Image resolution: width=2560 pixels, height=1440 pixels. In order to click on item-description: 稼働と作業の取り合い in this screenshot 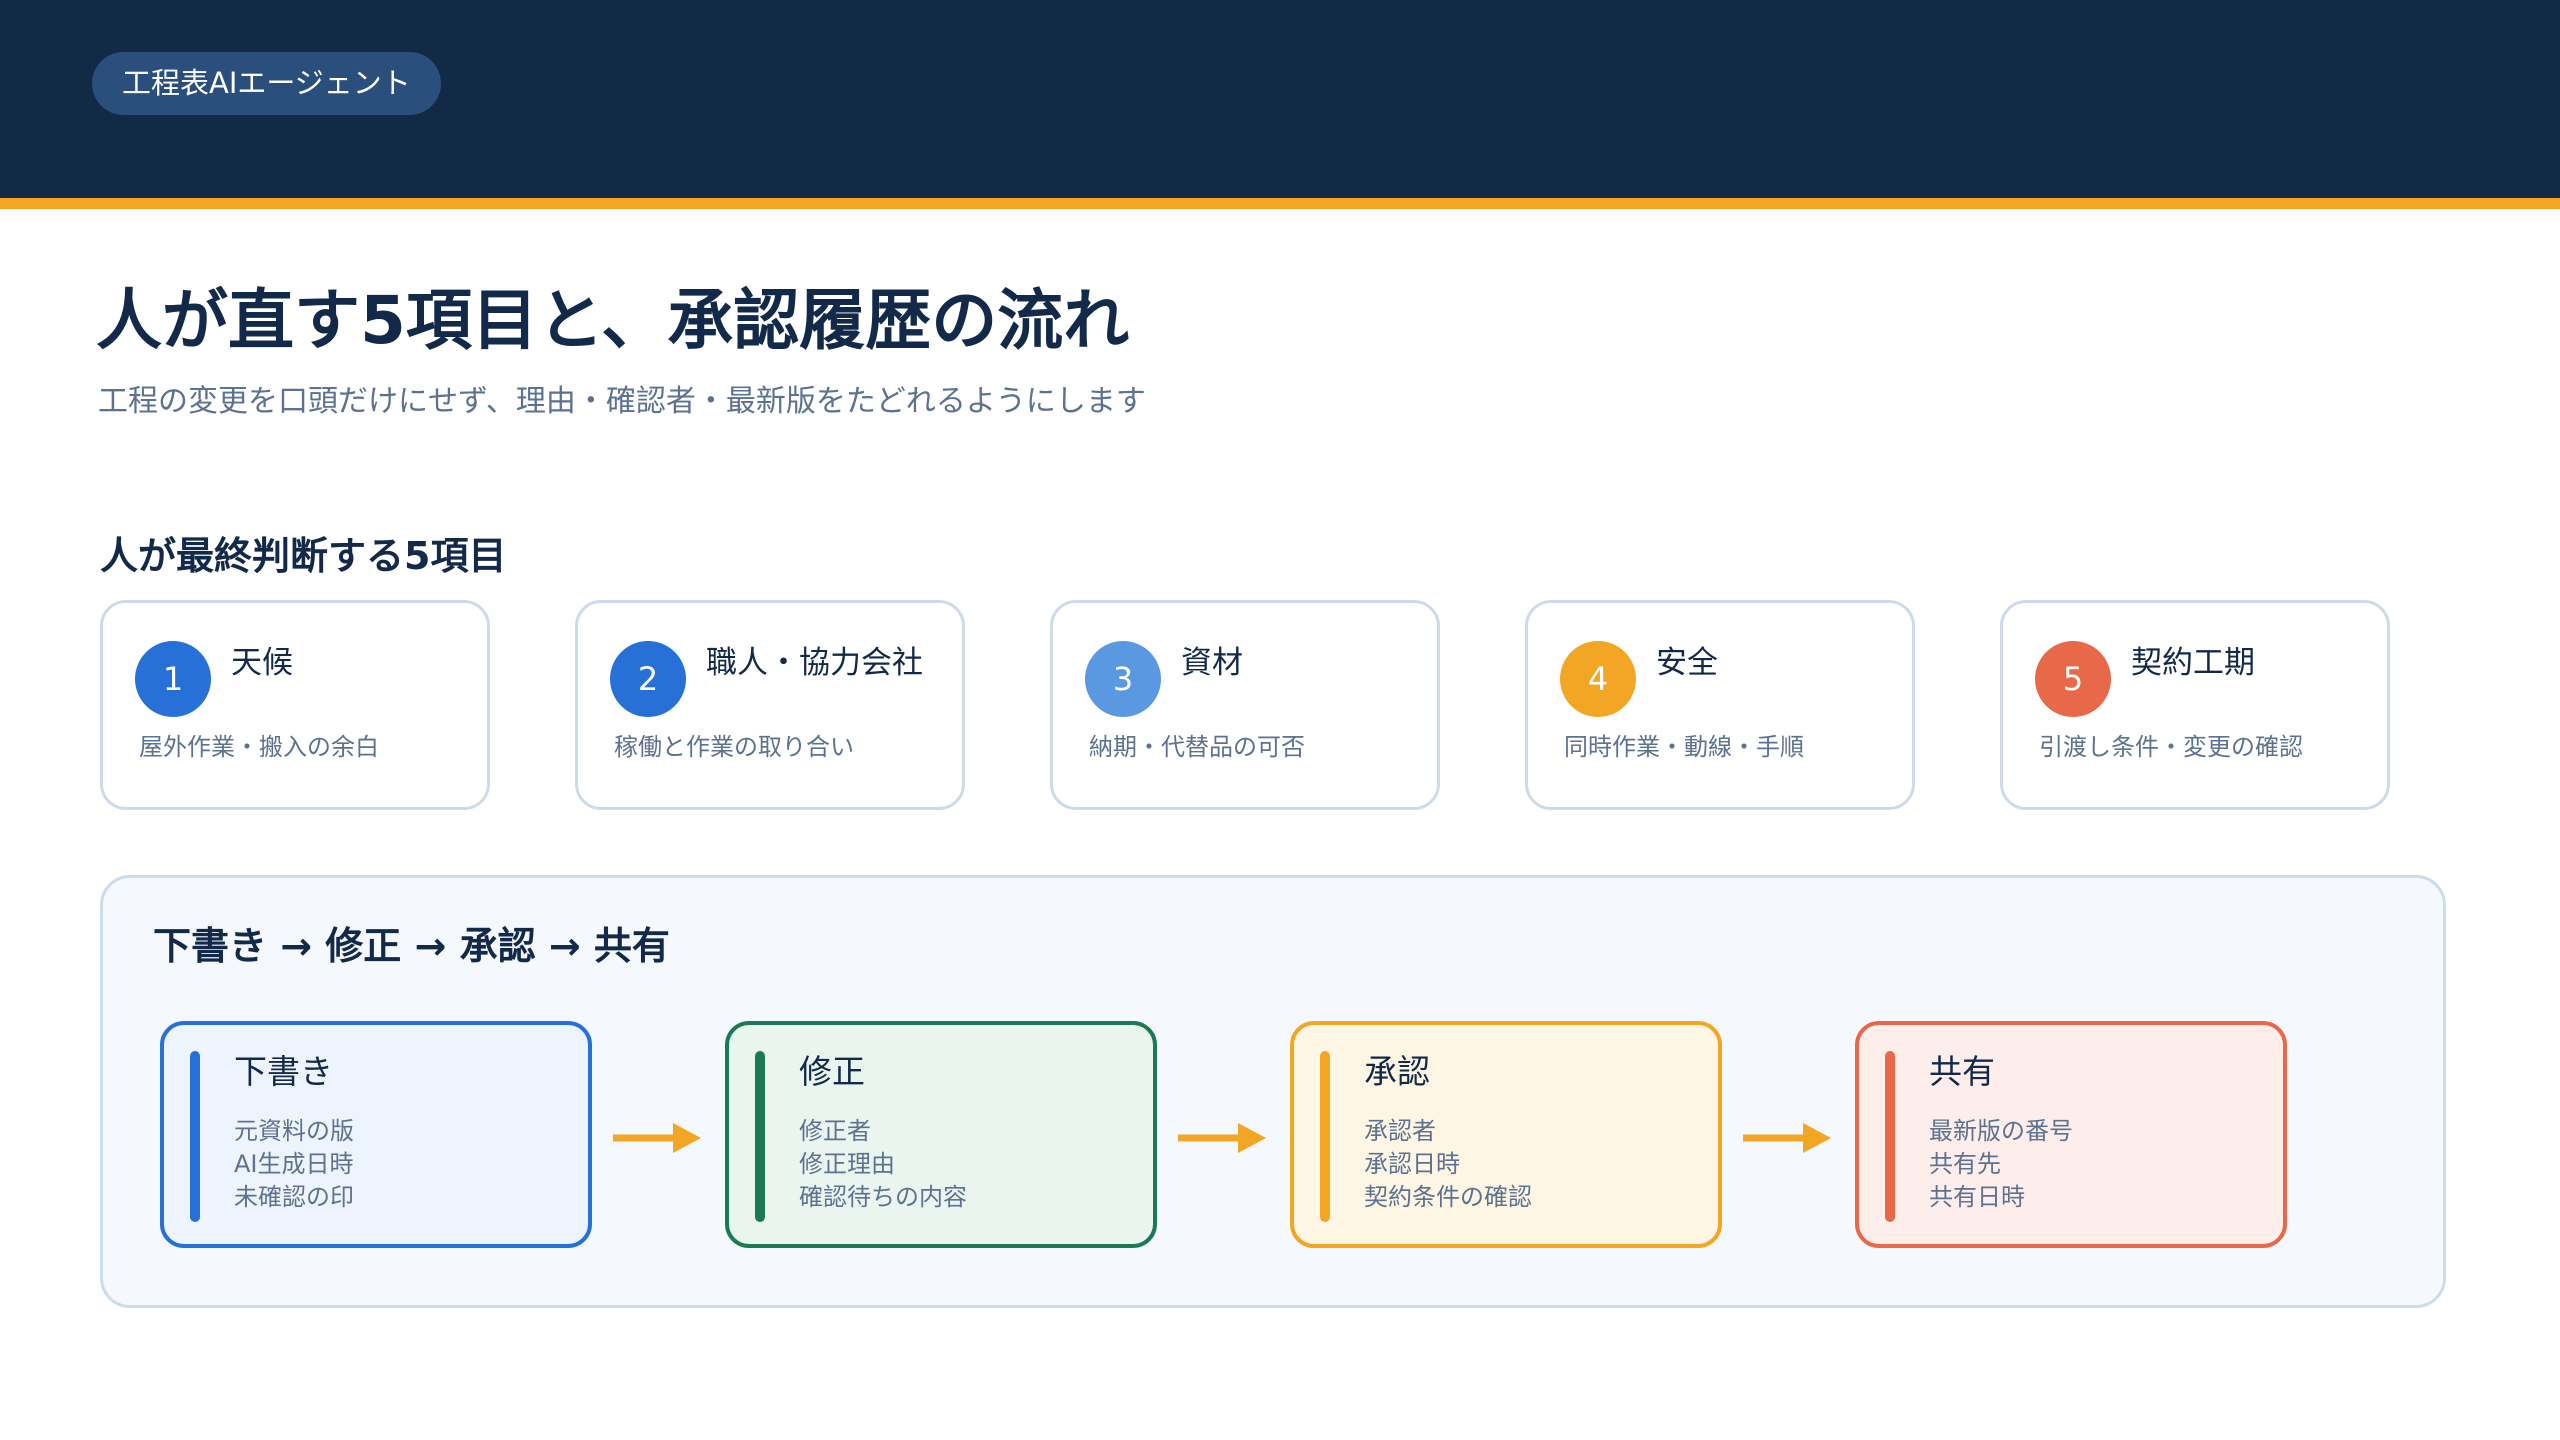, I will do `click(734, 747)`.